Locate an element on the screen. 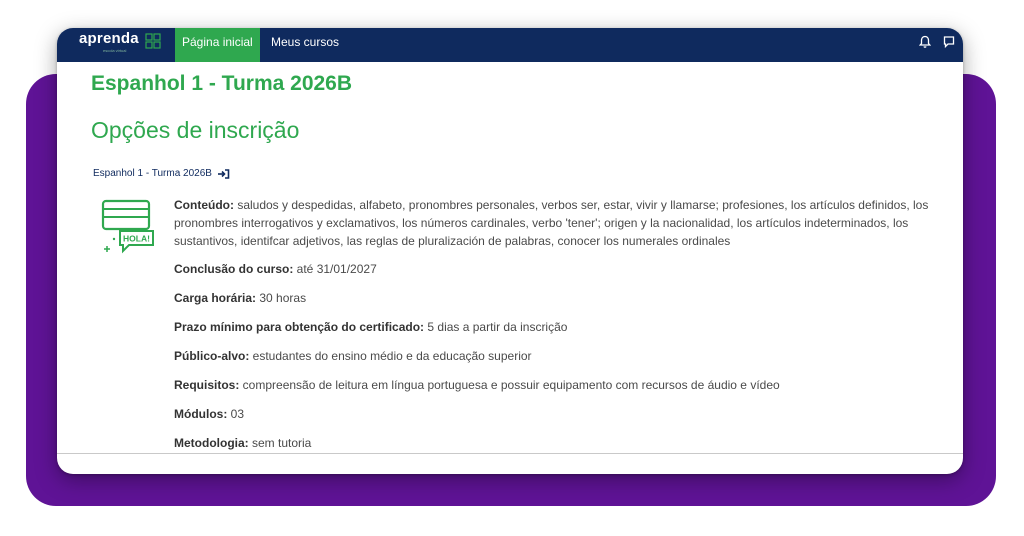 This screenshot has width=1024, height=536. nav-my-courses-link: Meus cursos is located at coordinates (305, 45).